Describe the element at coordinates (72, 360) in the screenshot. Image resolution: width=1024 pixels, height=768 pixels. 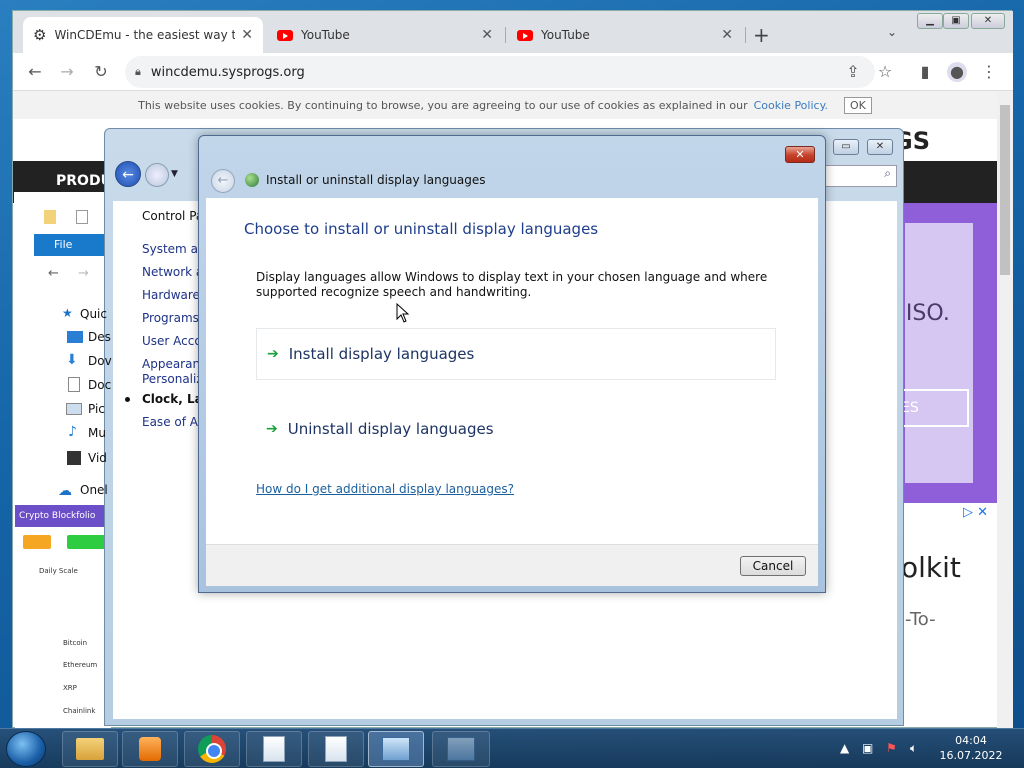
I see `download-icon: ⬇` at that location.